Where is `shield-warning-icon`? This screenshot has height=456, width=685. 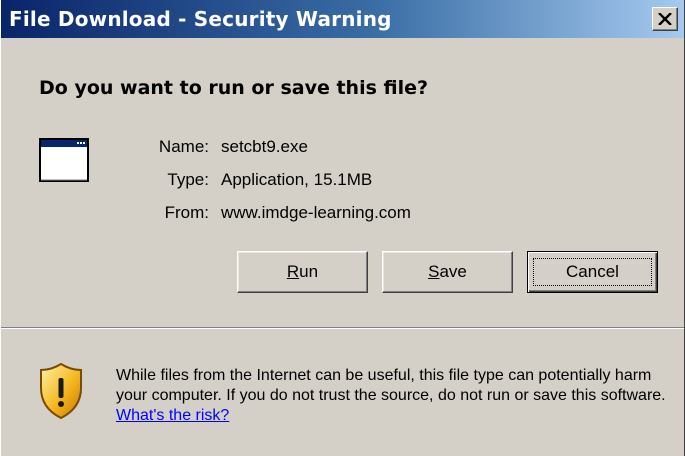 shield-warning-icon is located at coordinates (61, 391).